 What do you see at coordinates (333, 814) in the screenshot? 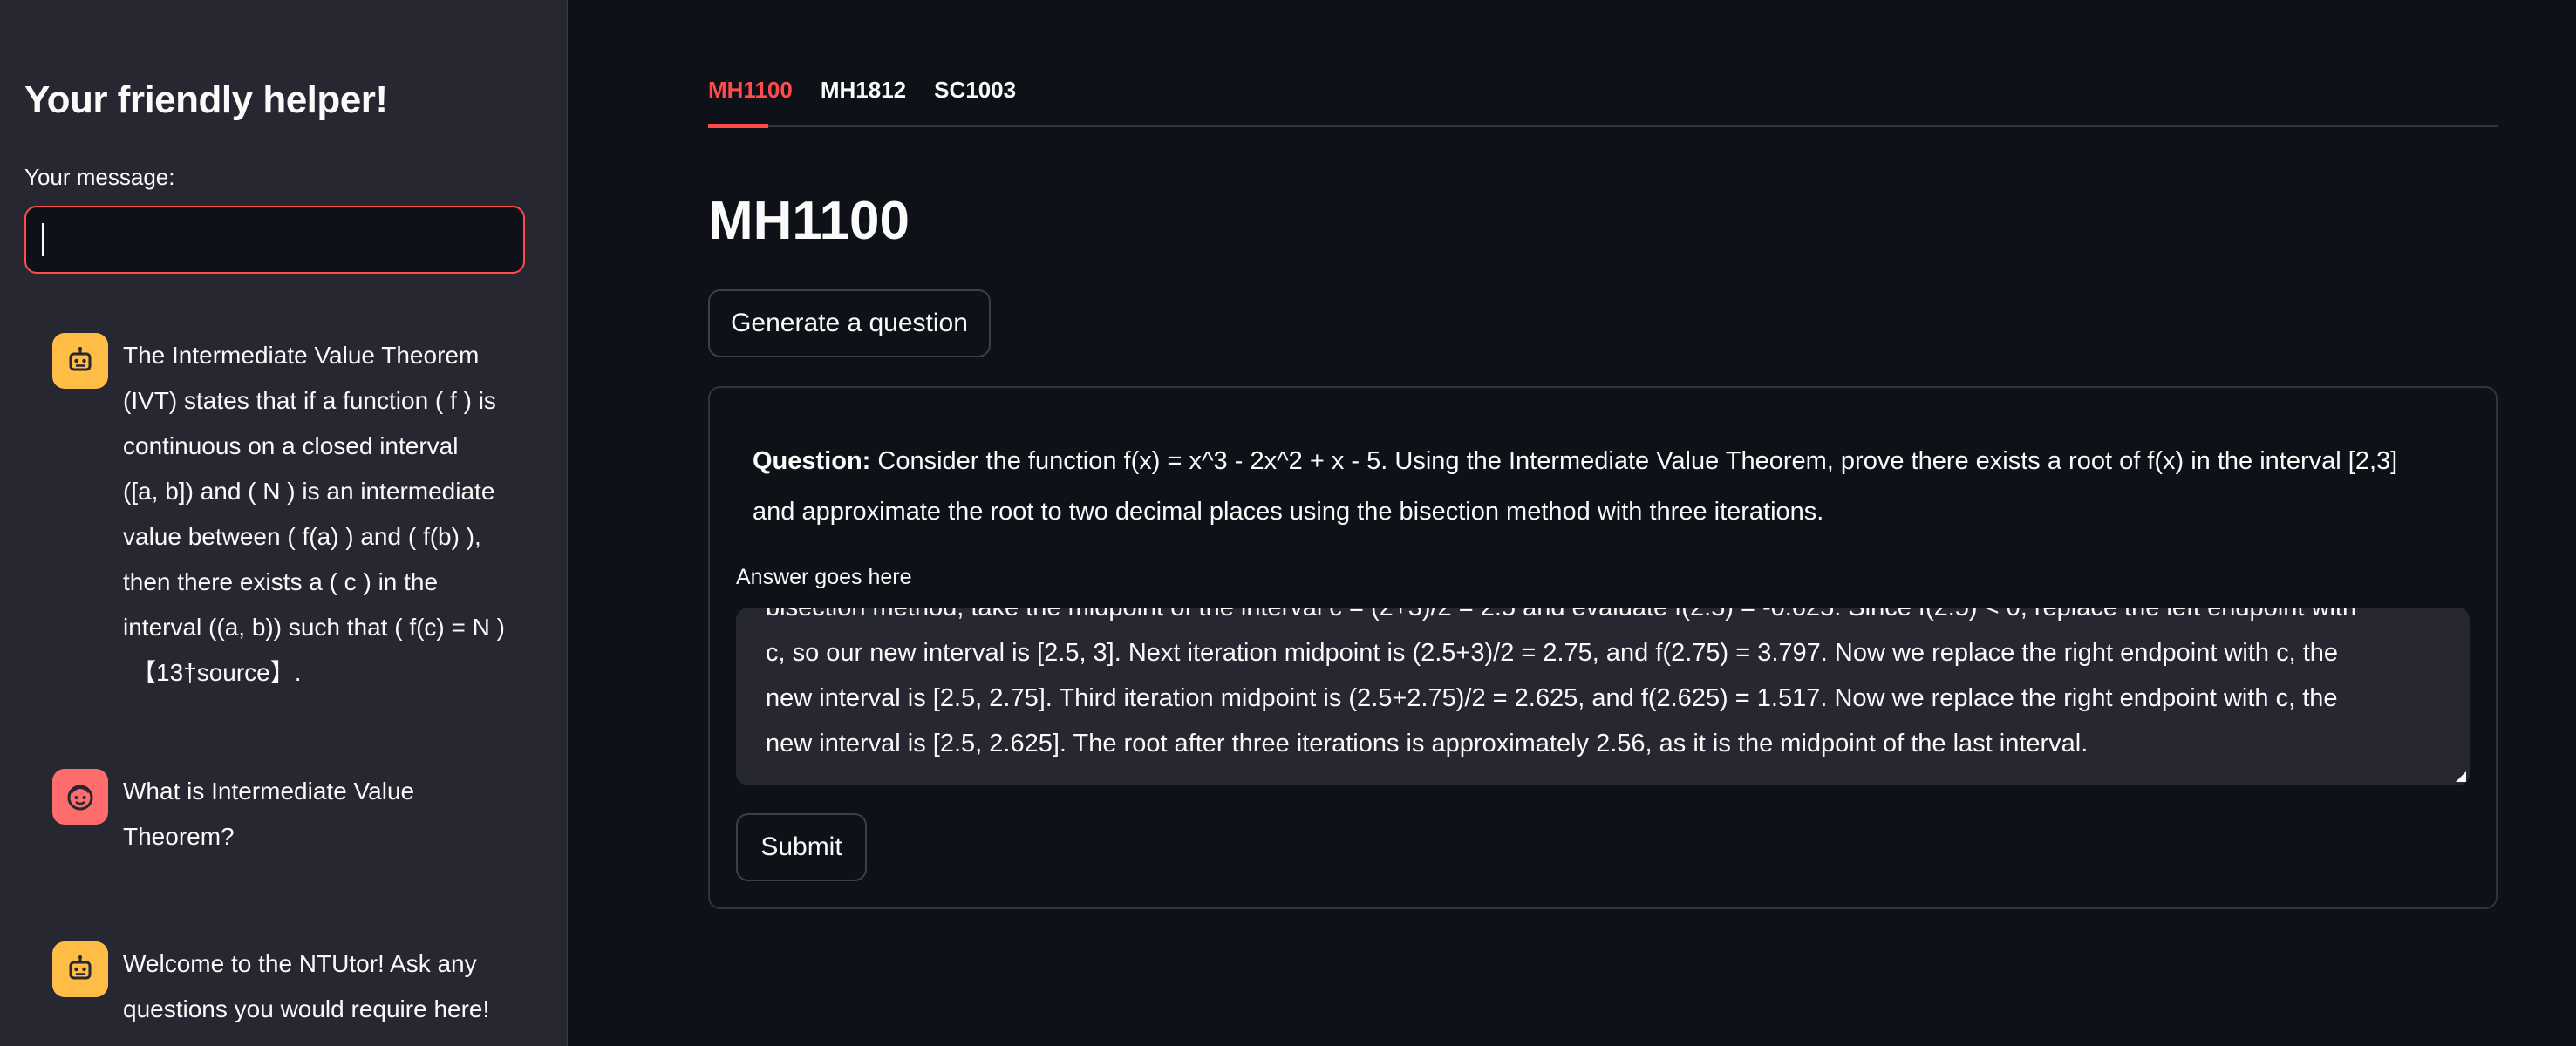
I see `chat-message-text: What is Intermediate Value Theorem?` at bounding box center [333, 814].